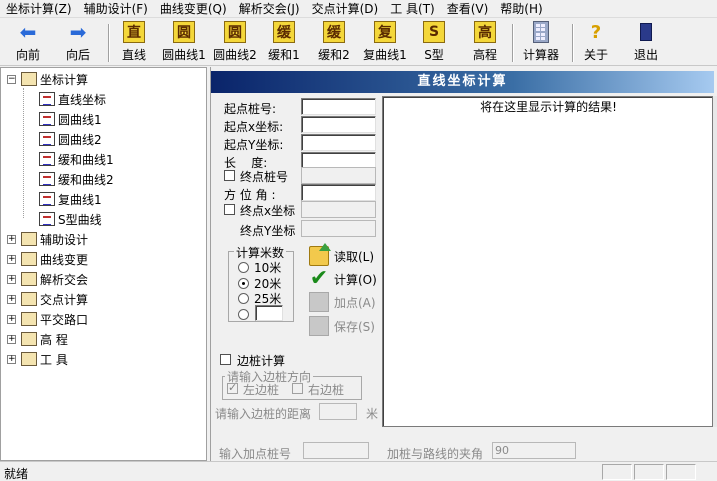  What do you see at coordinates (37, 359) in the screenshot?
I see `tree-item-tools: + 工 具` at bounding box center [37, 359].